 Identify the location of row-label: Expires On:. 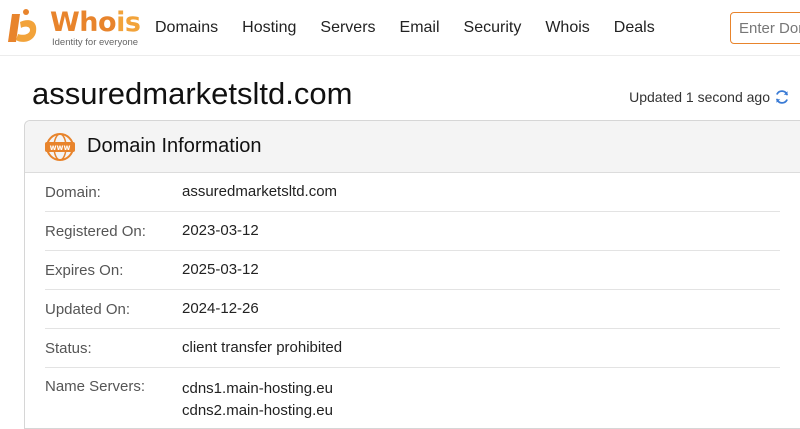
(84, 270).